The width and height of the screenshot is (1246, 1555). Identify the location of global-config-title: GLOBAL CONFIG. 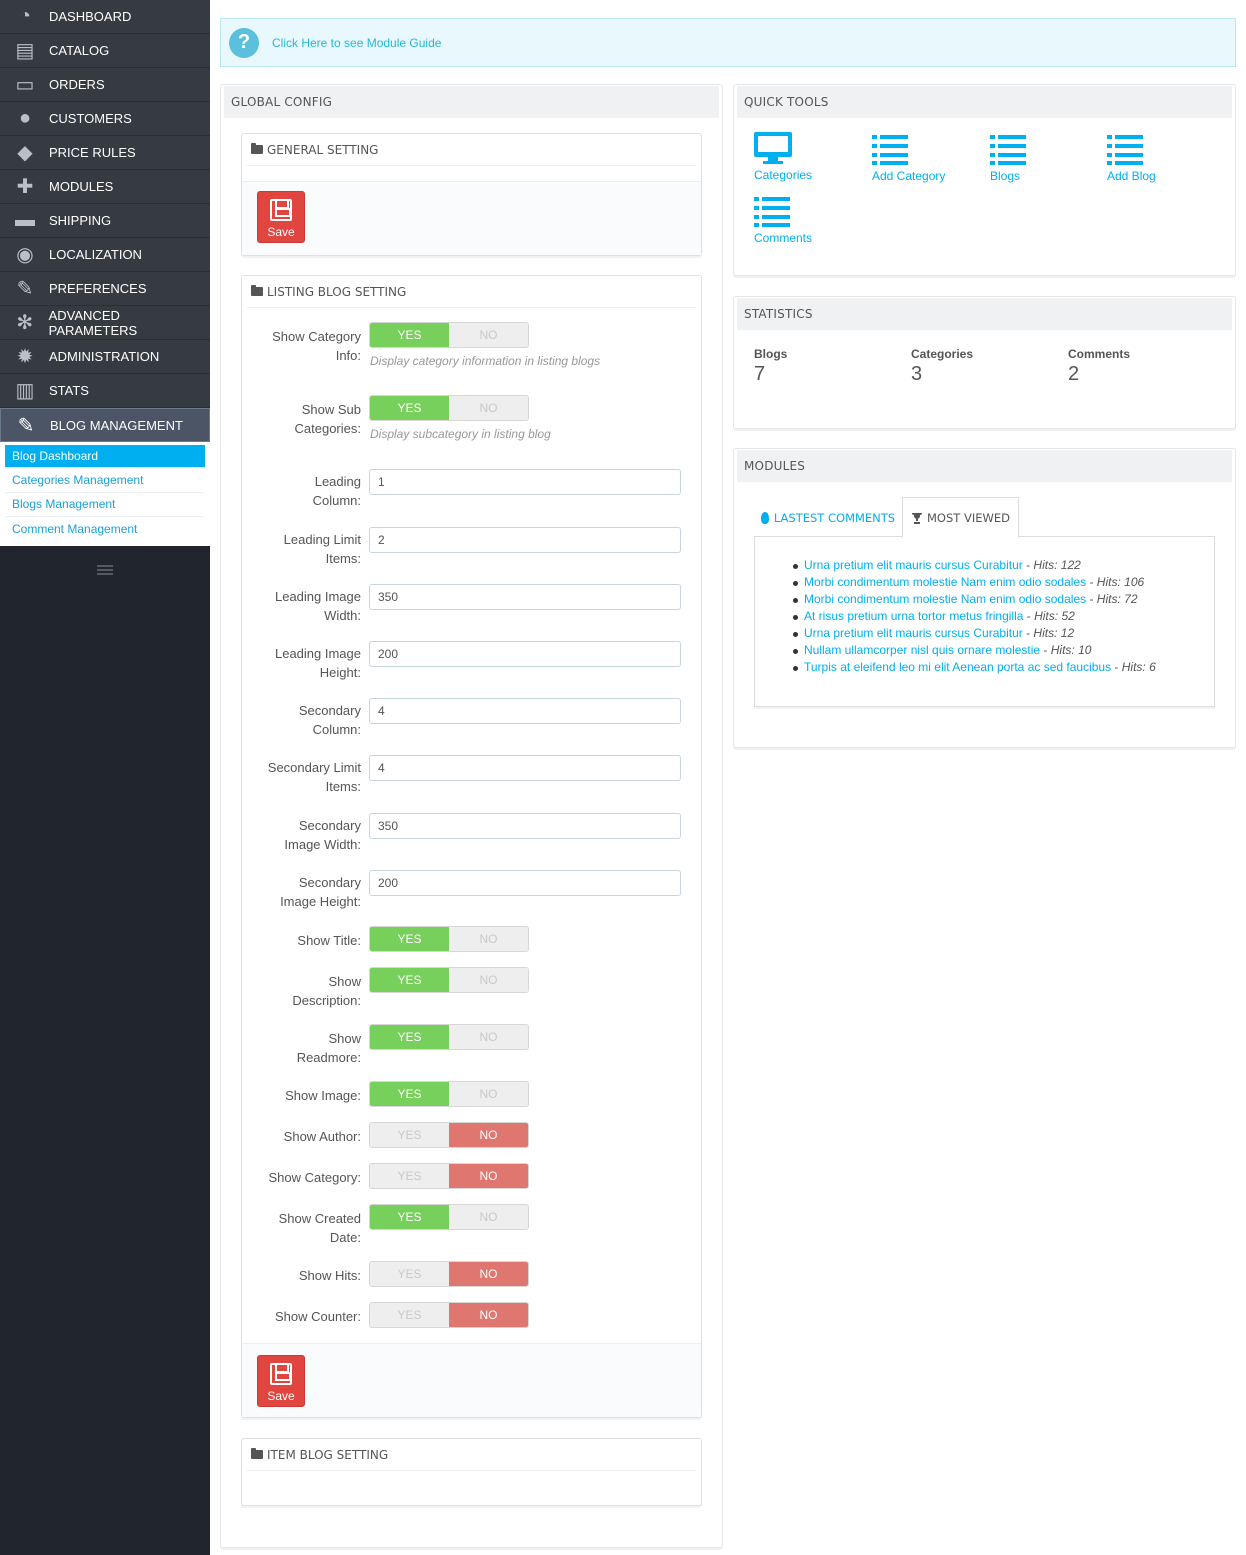
(471, 102).